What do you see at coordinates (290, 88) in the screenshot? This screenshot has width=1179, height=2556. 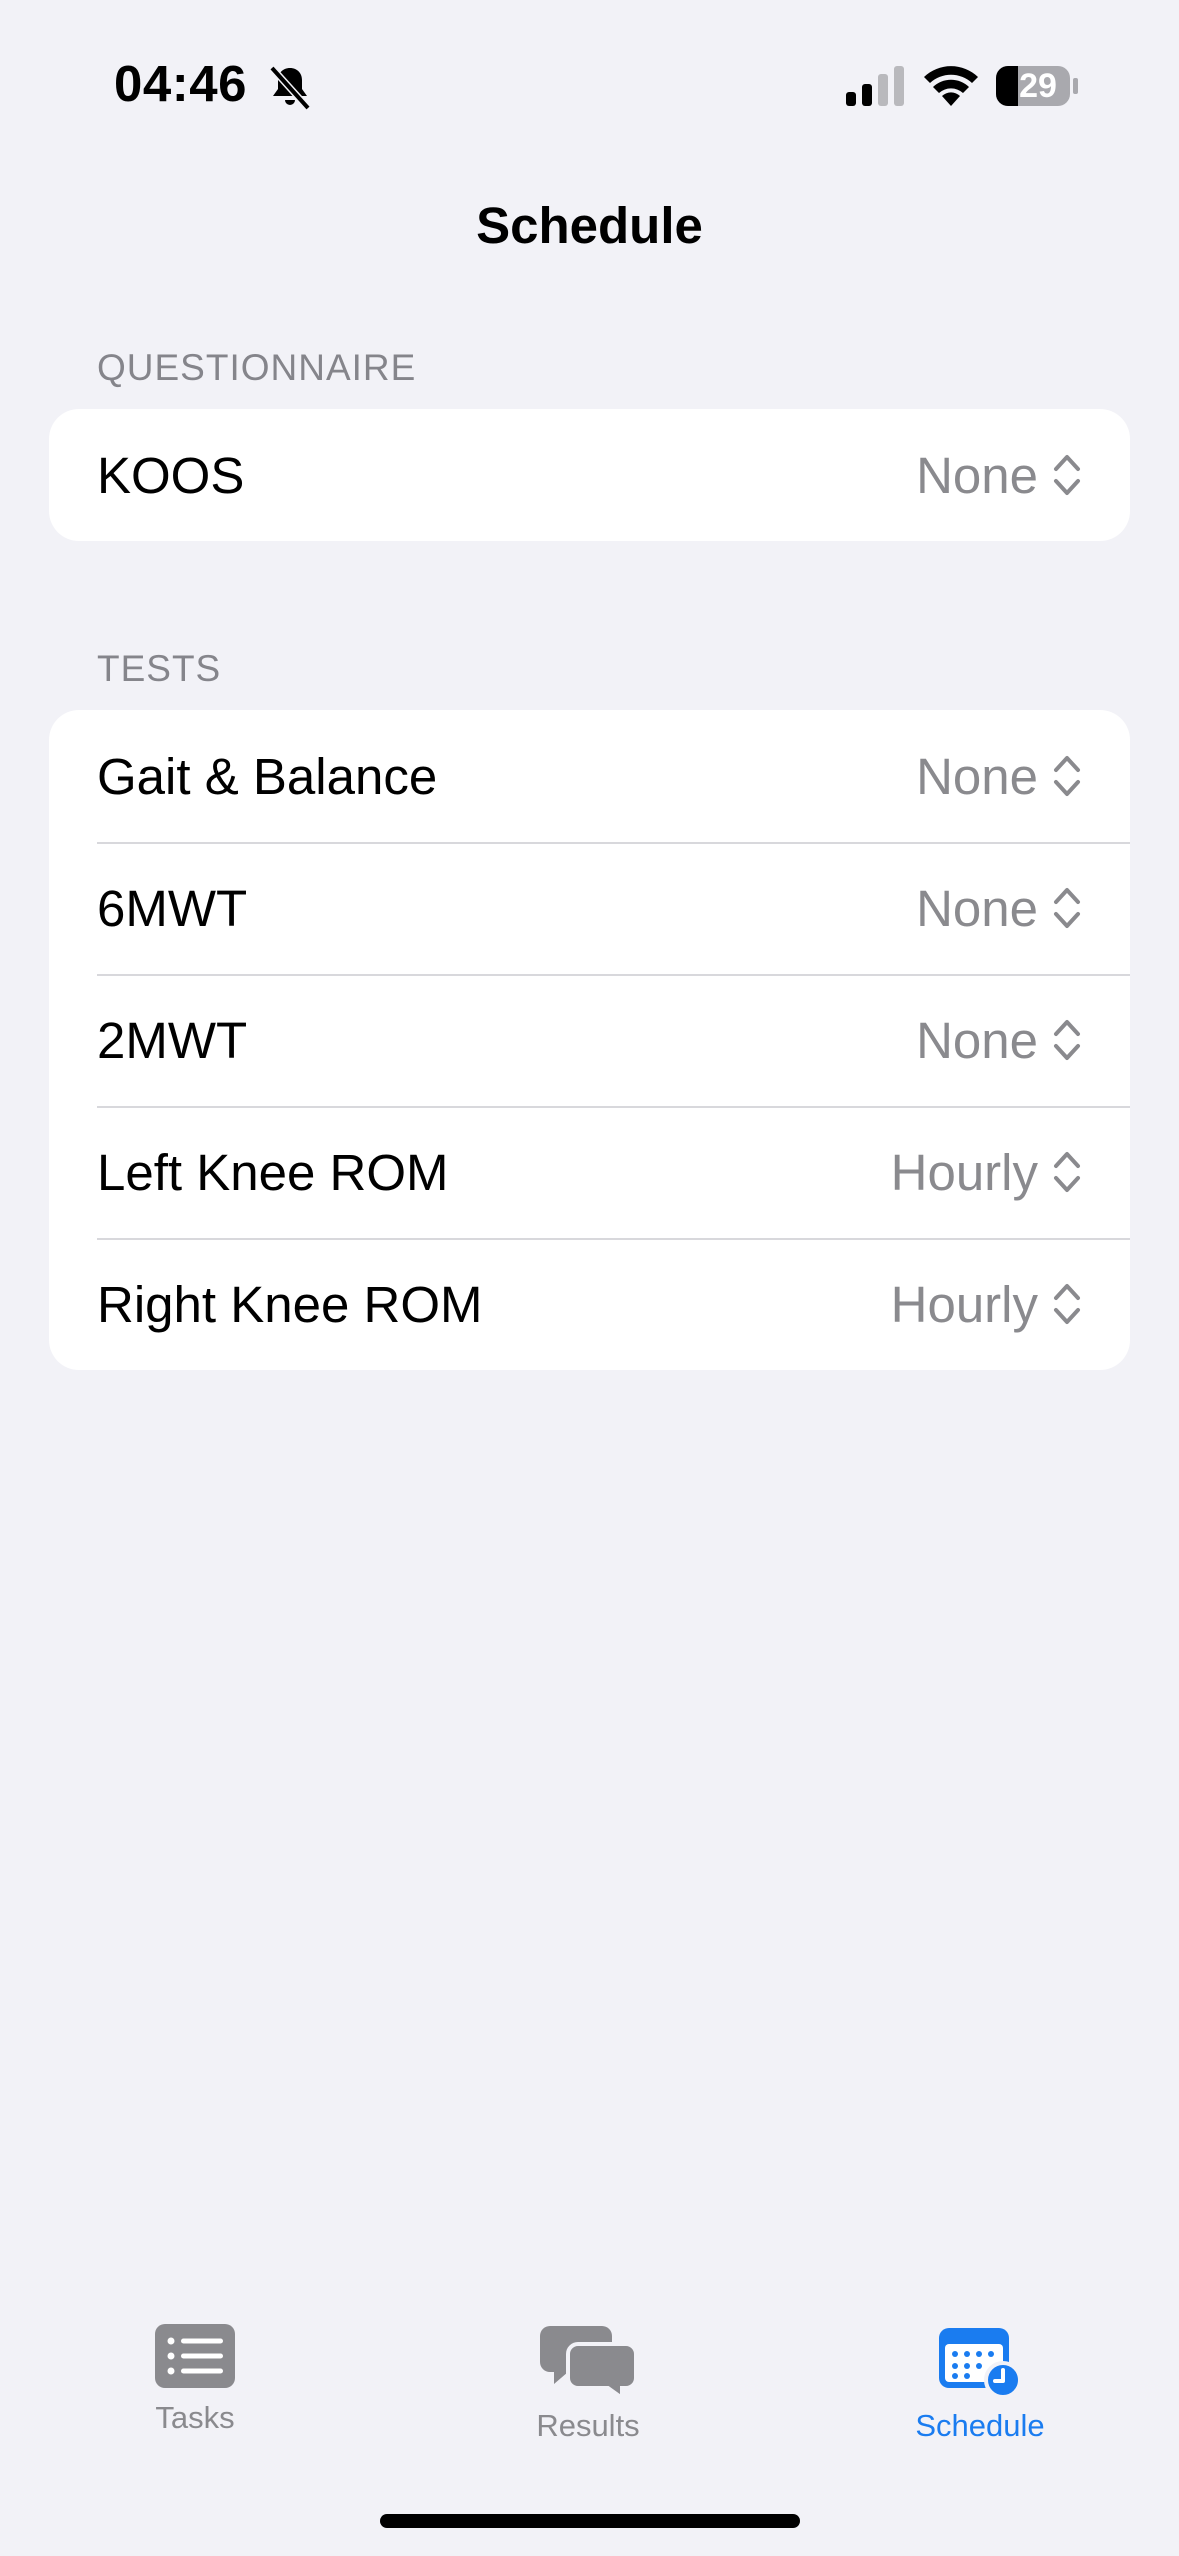 I see `bell-slash-icon` at bounding box center [290, 88].